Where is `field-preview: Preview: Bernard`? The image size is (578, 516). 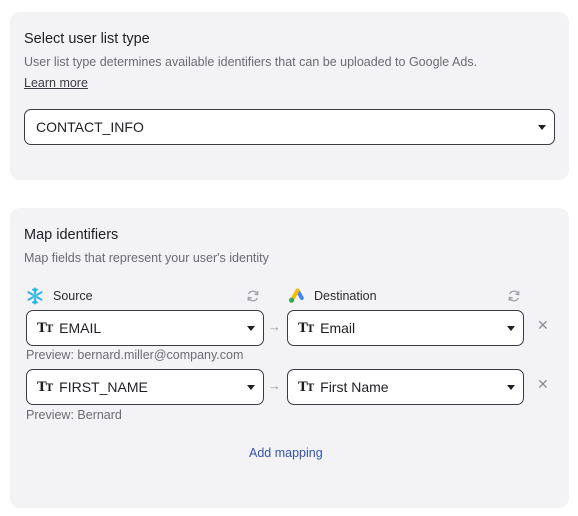
field-preview: Preview: Bernard is located at coordinates (74, 415).